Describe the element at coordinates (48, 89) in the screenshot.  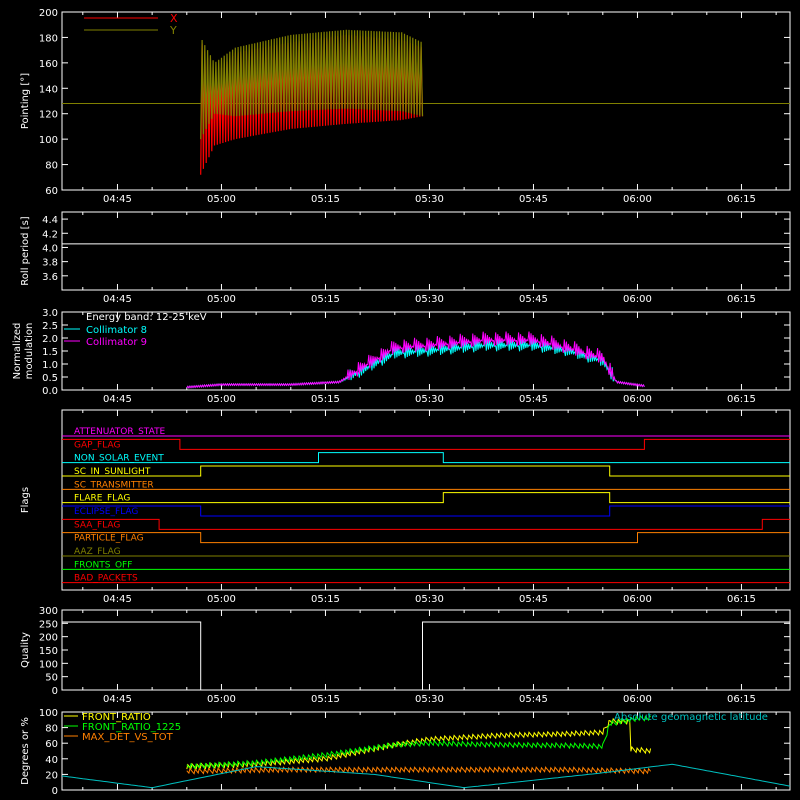
I see `y-tick-label: 140` at that location.